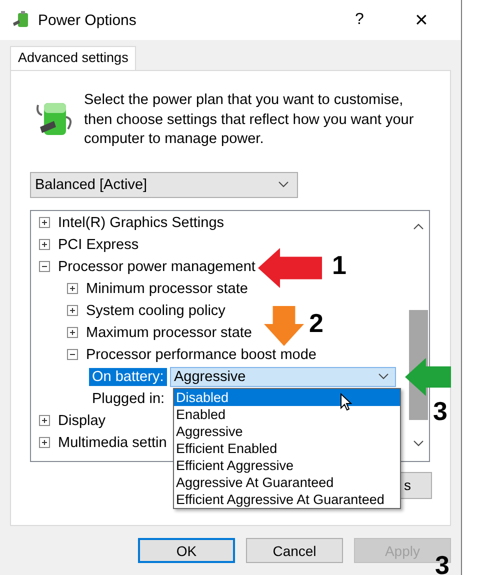 The image size is (497, 575). I want to click on setting-label: On battery:, so click(128, 377).